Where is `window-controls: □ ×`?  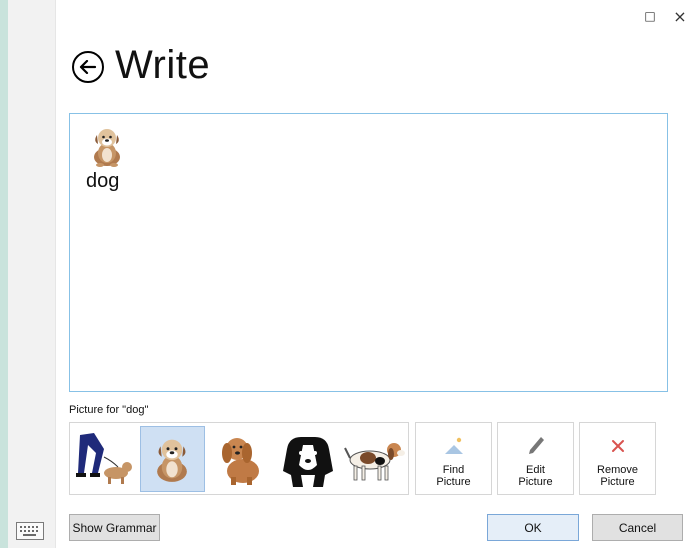 window-controls: □ × is located at coordinates (665, 16).